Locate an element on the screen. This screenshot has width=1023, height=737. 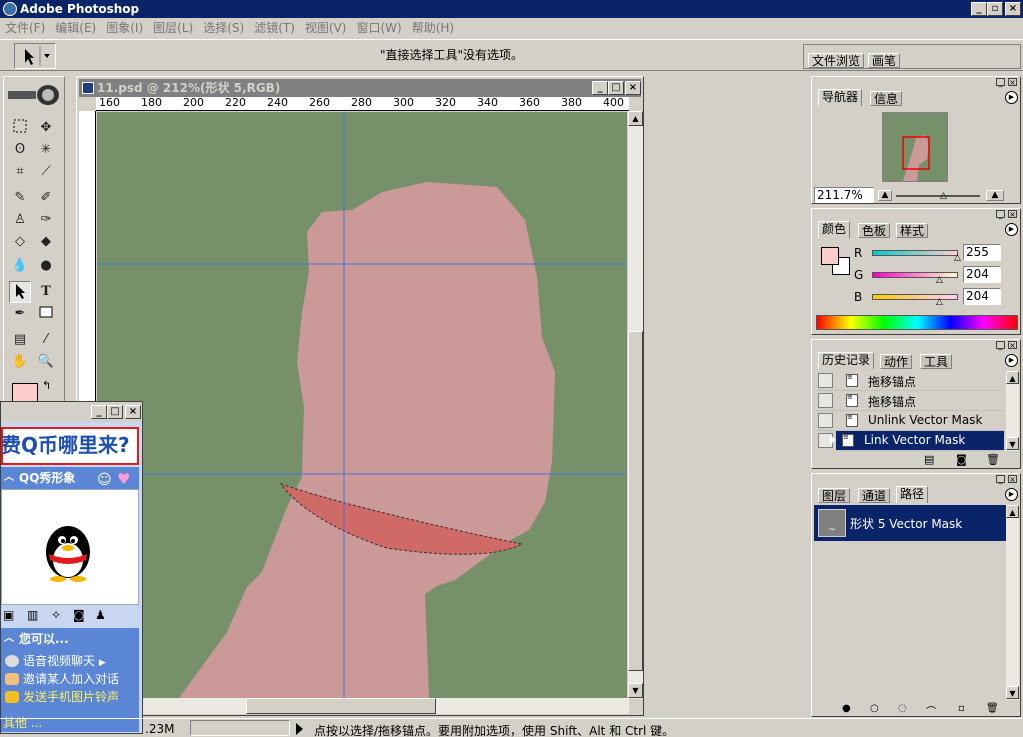
slider-g-thumb: △ is located at coordinates (939, 280).